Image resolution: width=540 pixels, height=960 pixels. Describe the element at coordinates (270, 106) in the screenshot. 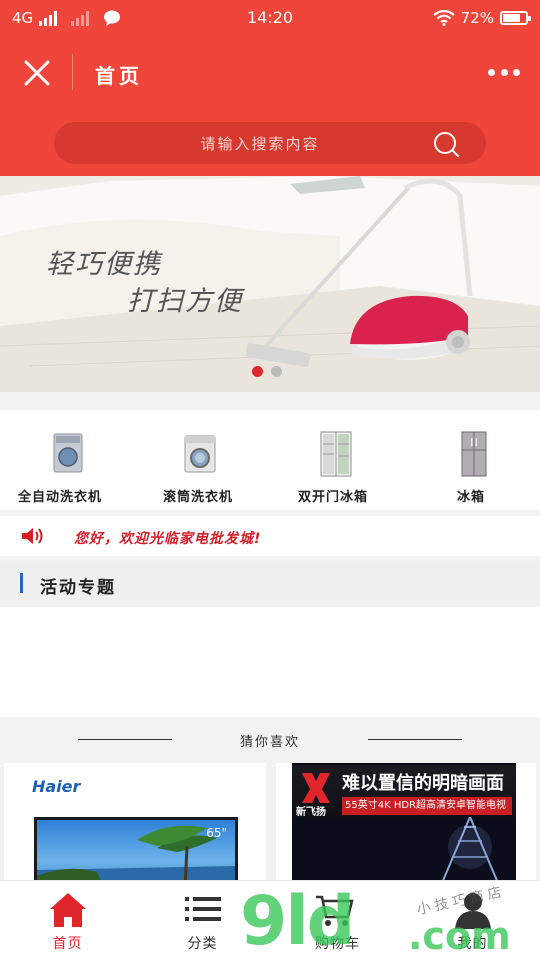

I see `app-header: 首页 请输入搜索内容` at that location.